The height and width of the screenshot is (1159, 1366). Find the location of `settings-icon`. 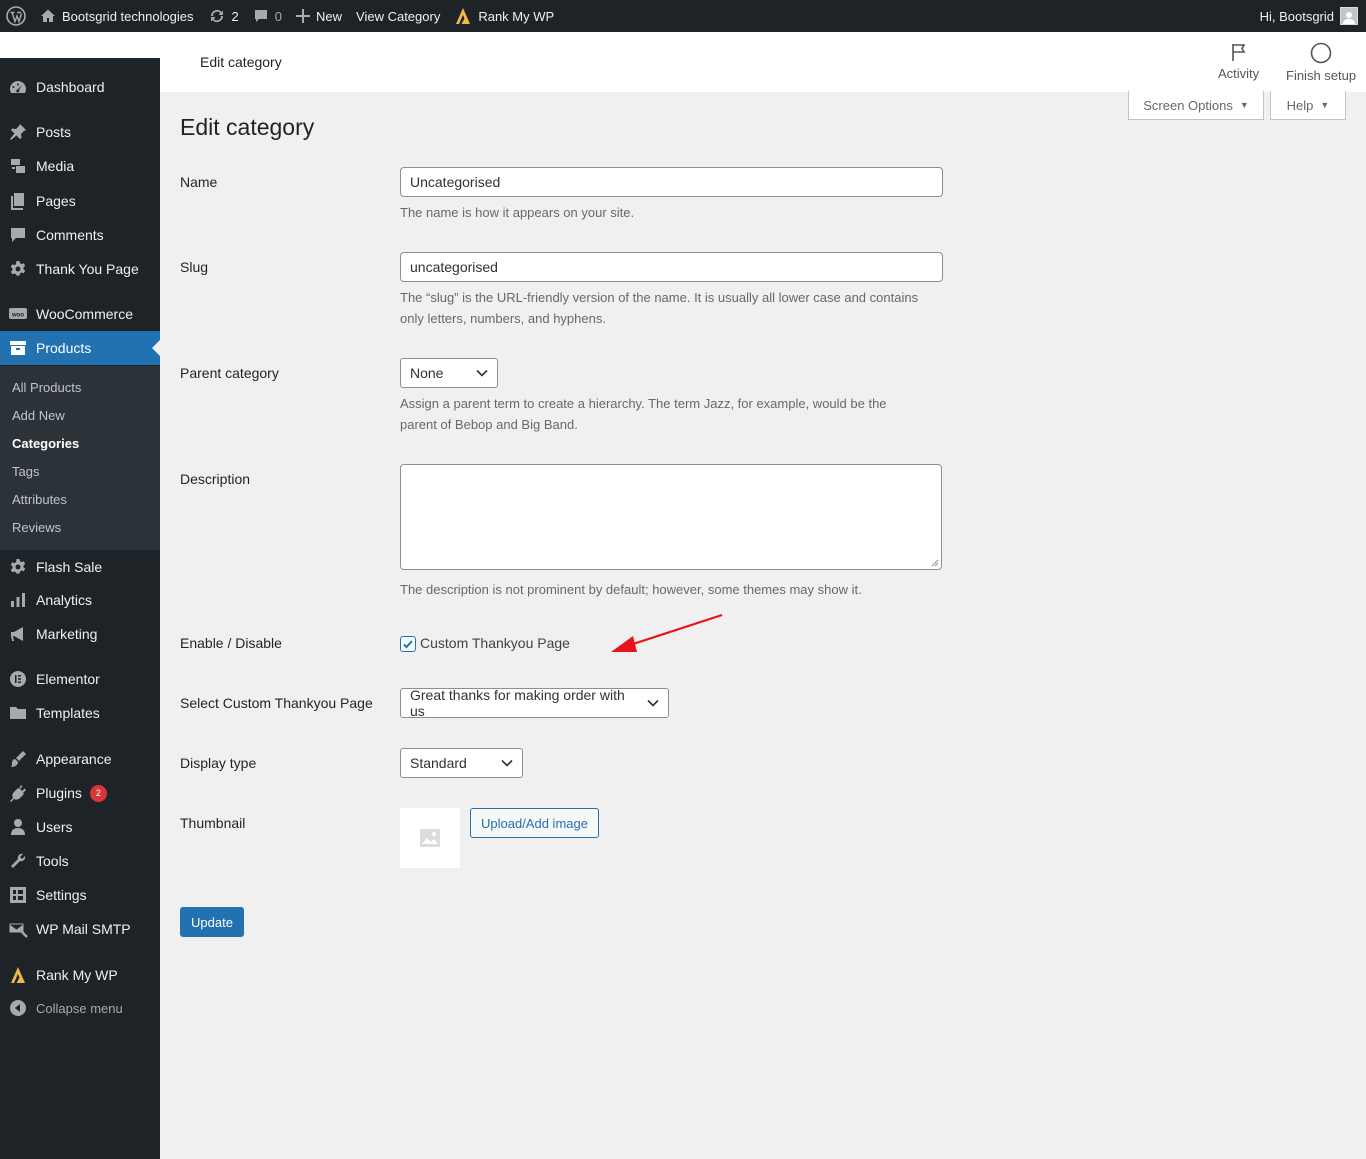

settings-icon is located at coordinates (18, 895).